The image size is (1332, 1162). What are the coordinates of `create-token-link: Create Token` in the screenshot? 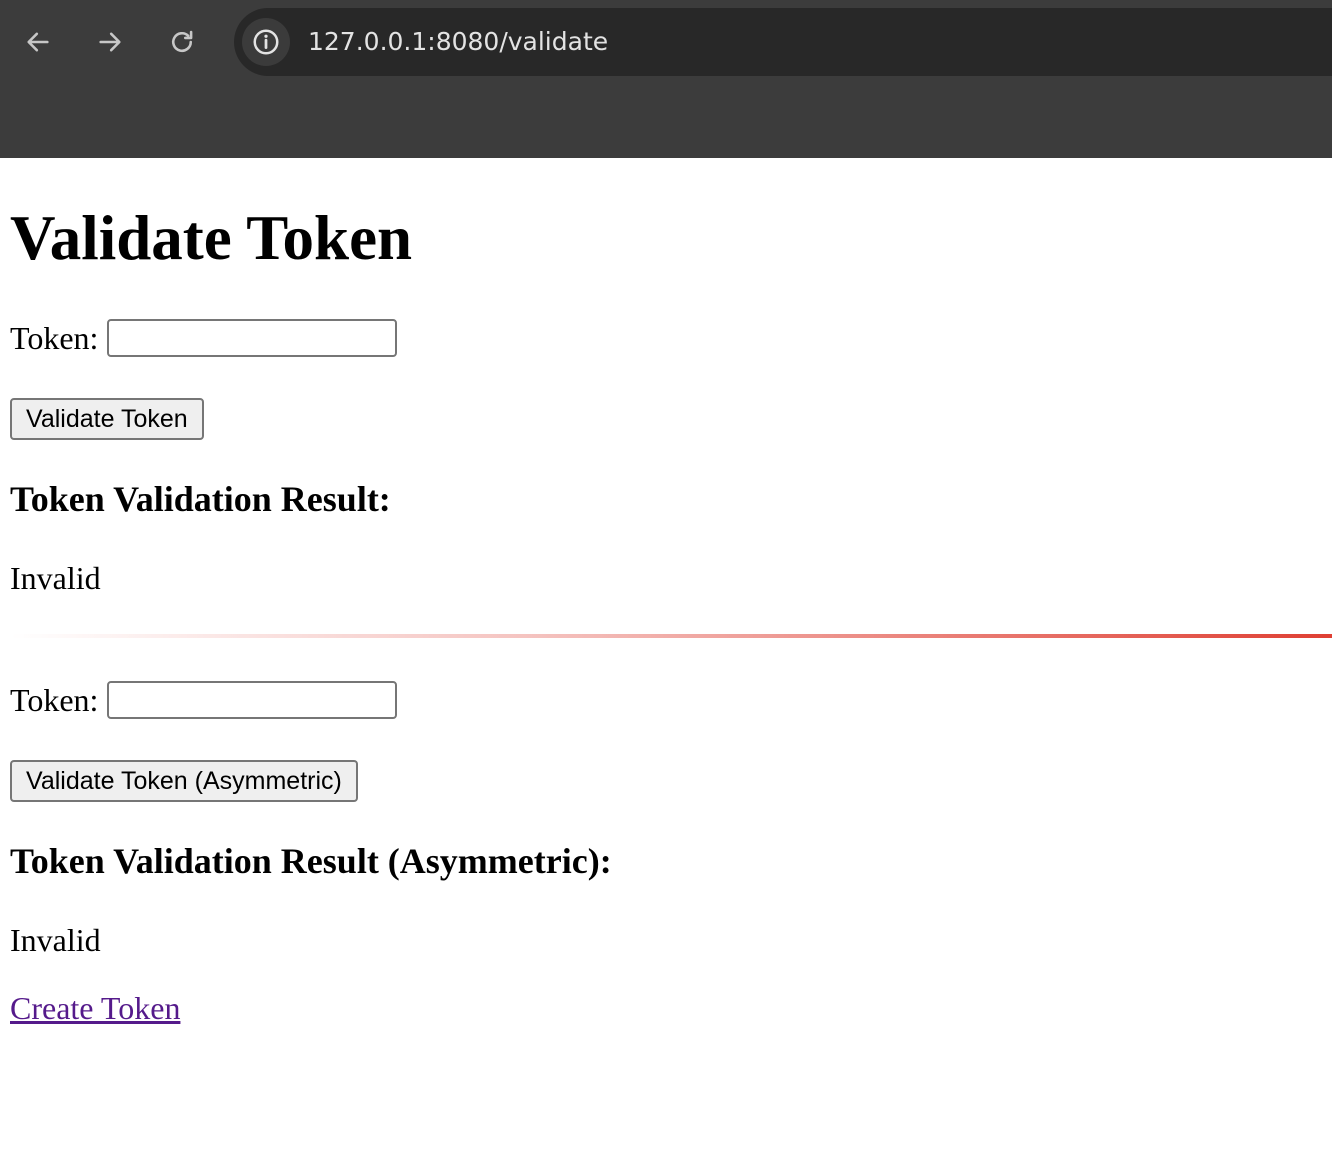 It's located at (95, 1008).